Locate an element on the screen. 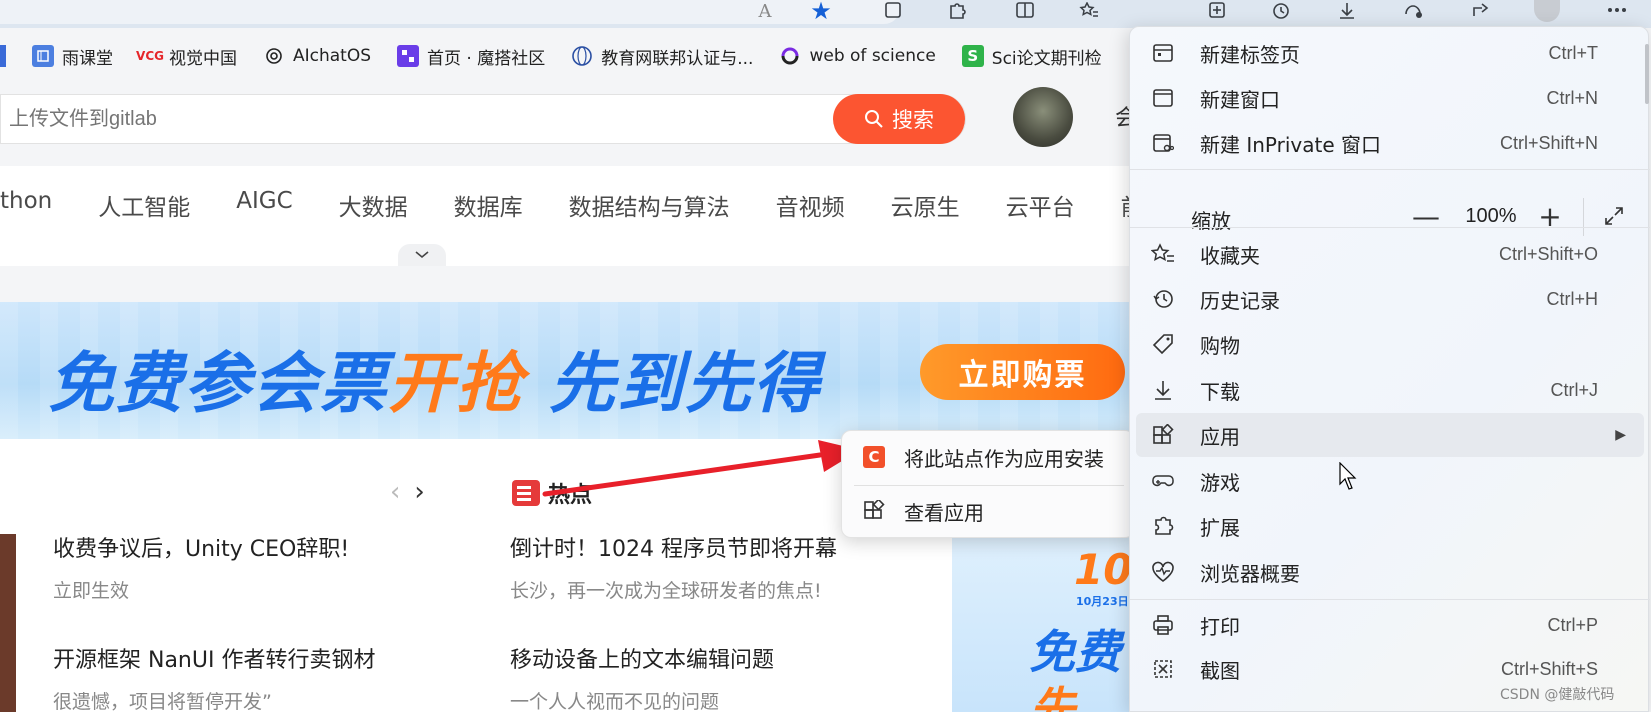 This screenshot has height=712, width=1651. menu-new-window: 新建窗口 Ctrl+N is located at coordinates (1390, 98).